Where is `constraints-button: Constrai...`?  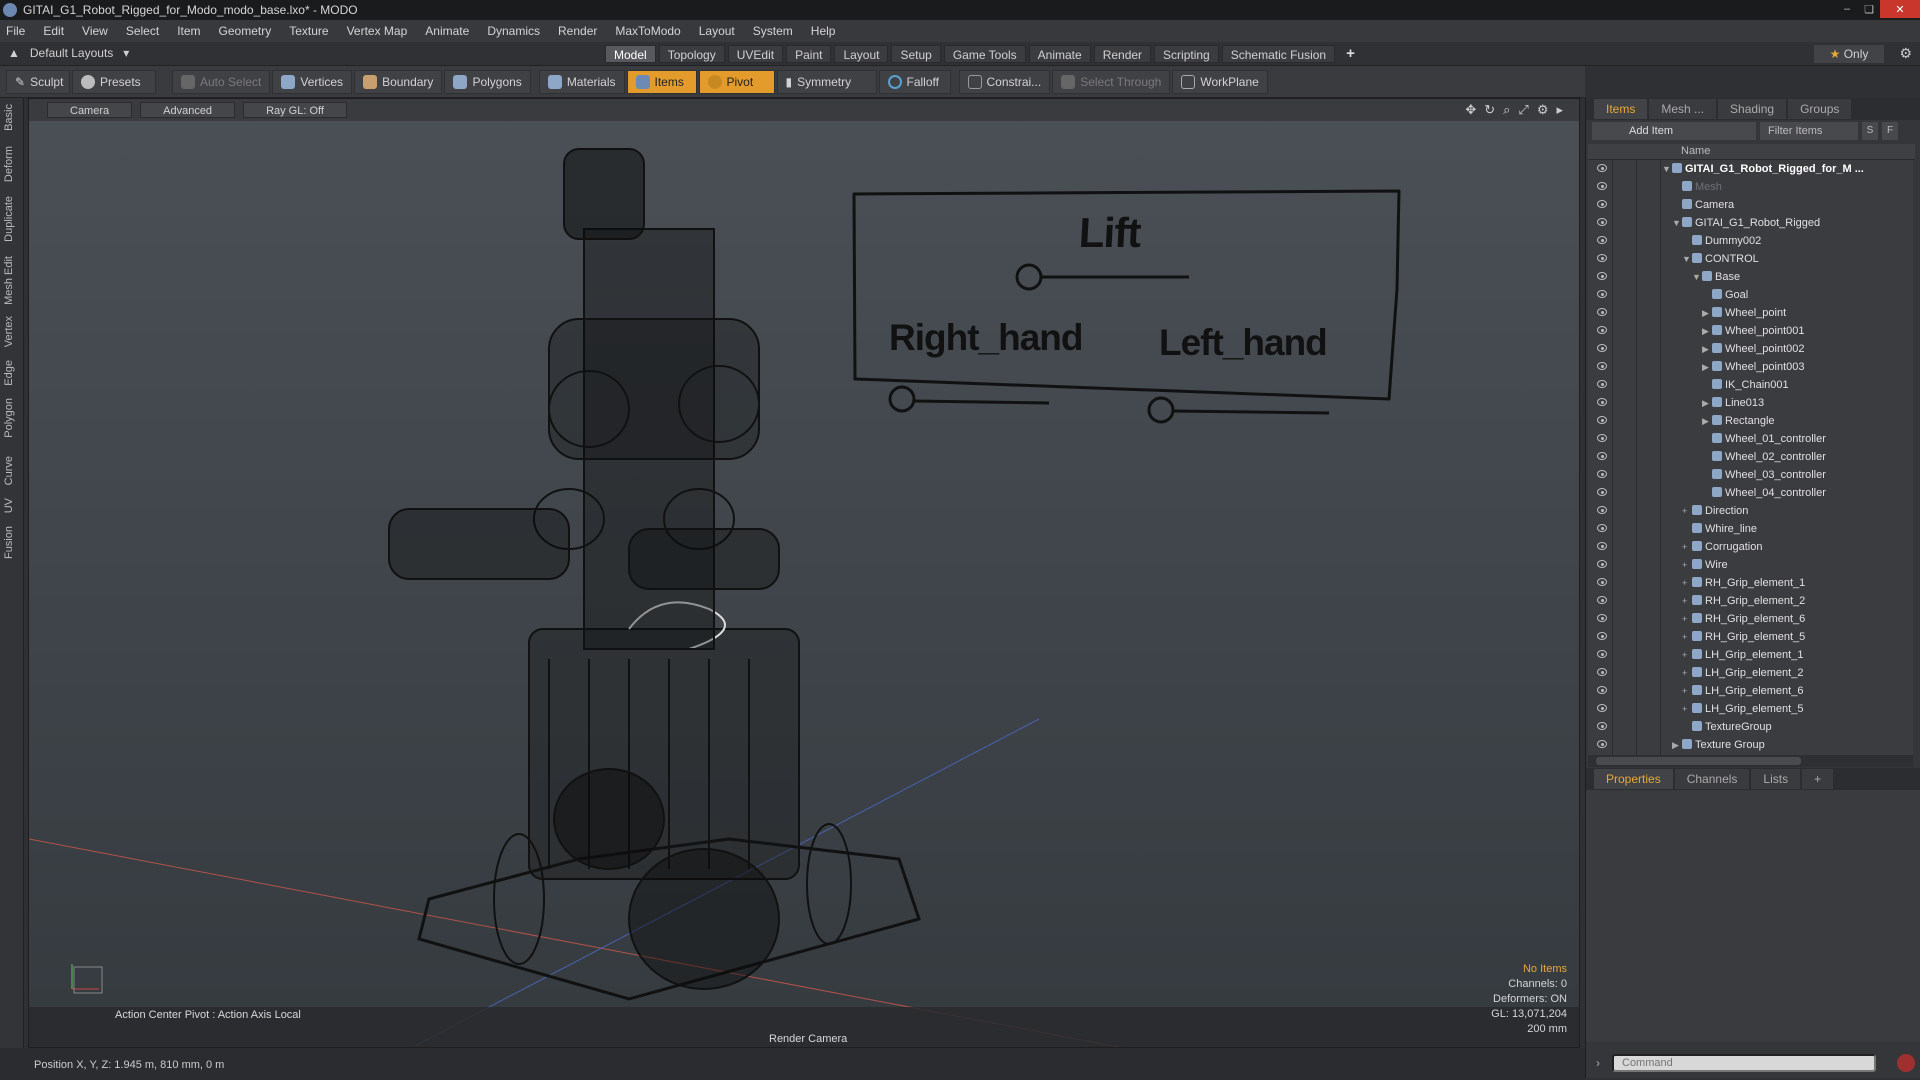 constraints-button: Constrai... is located at coordinates (1004, 81).